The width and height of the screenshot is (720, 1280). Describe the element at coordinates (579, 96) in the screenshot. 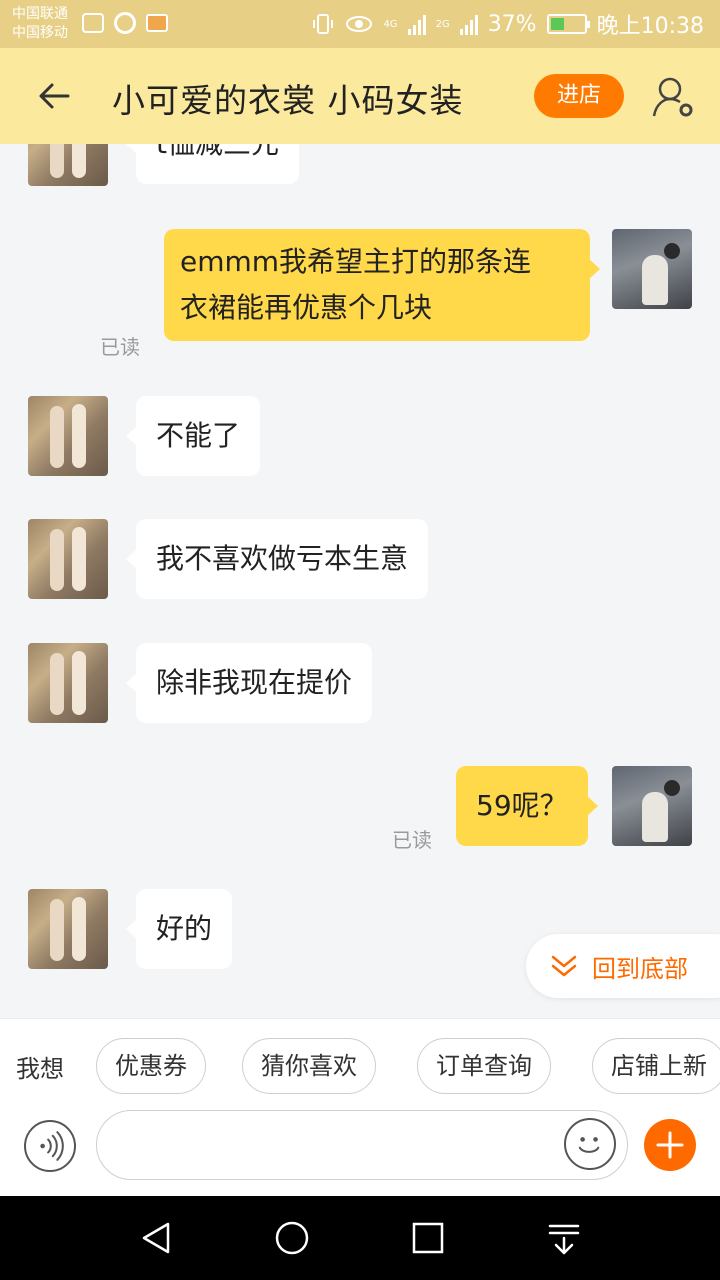

I see `enter-store-button: 进店` at that location.